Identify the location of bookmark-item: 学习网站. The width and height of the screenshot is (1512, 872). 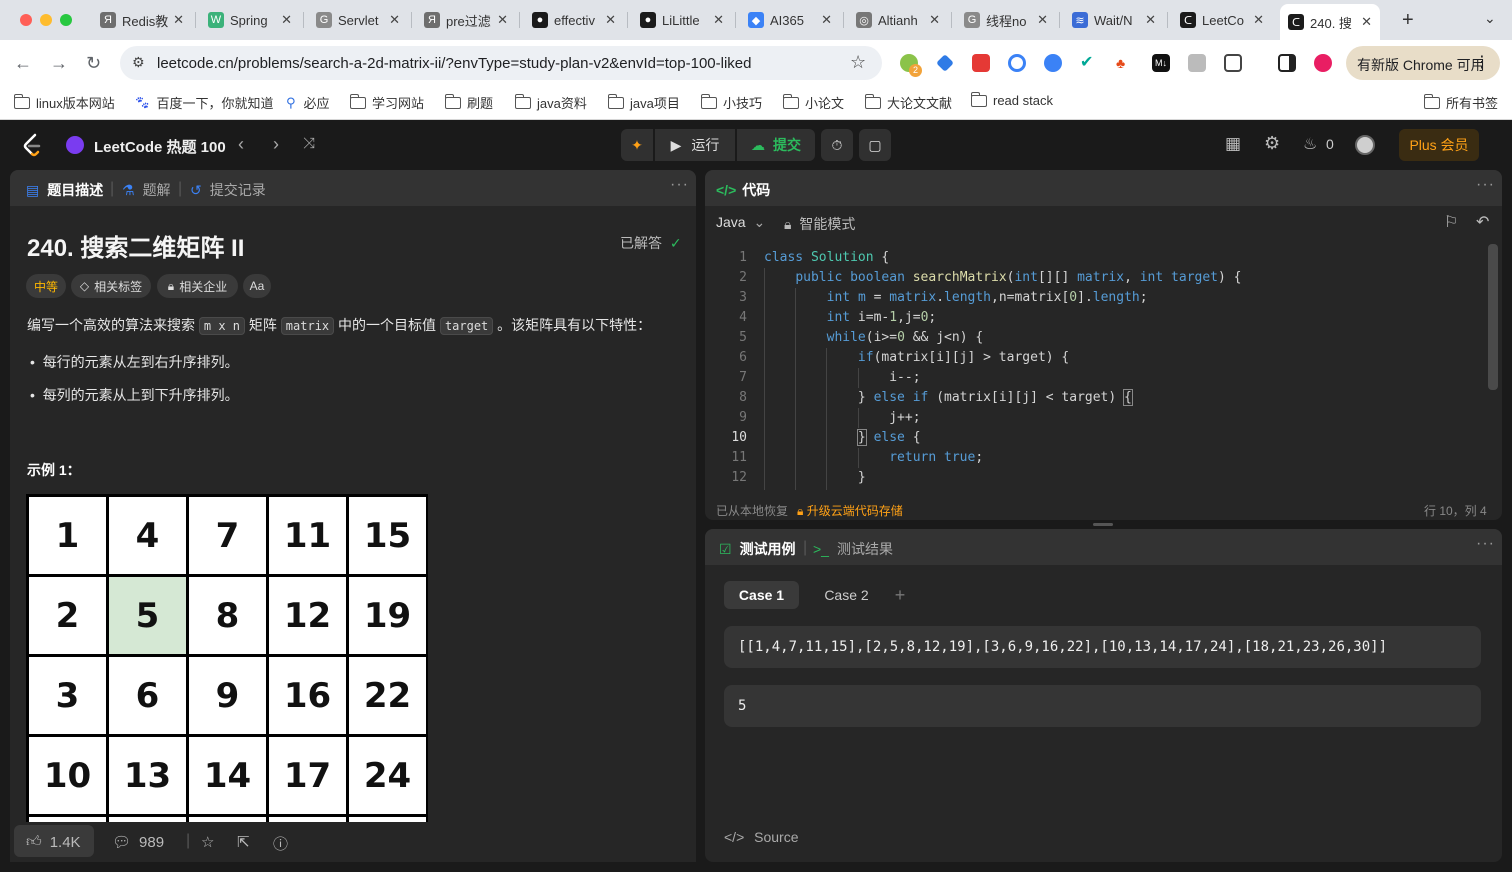
(386, 102).